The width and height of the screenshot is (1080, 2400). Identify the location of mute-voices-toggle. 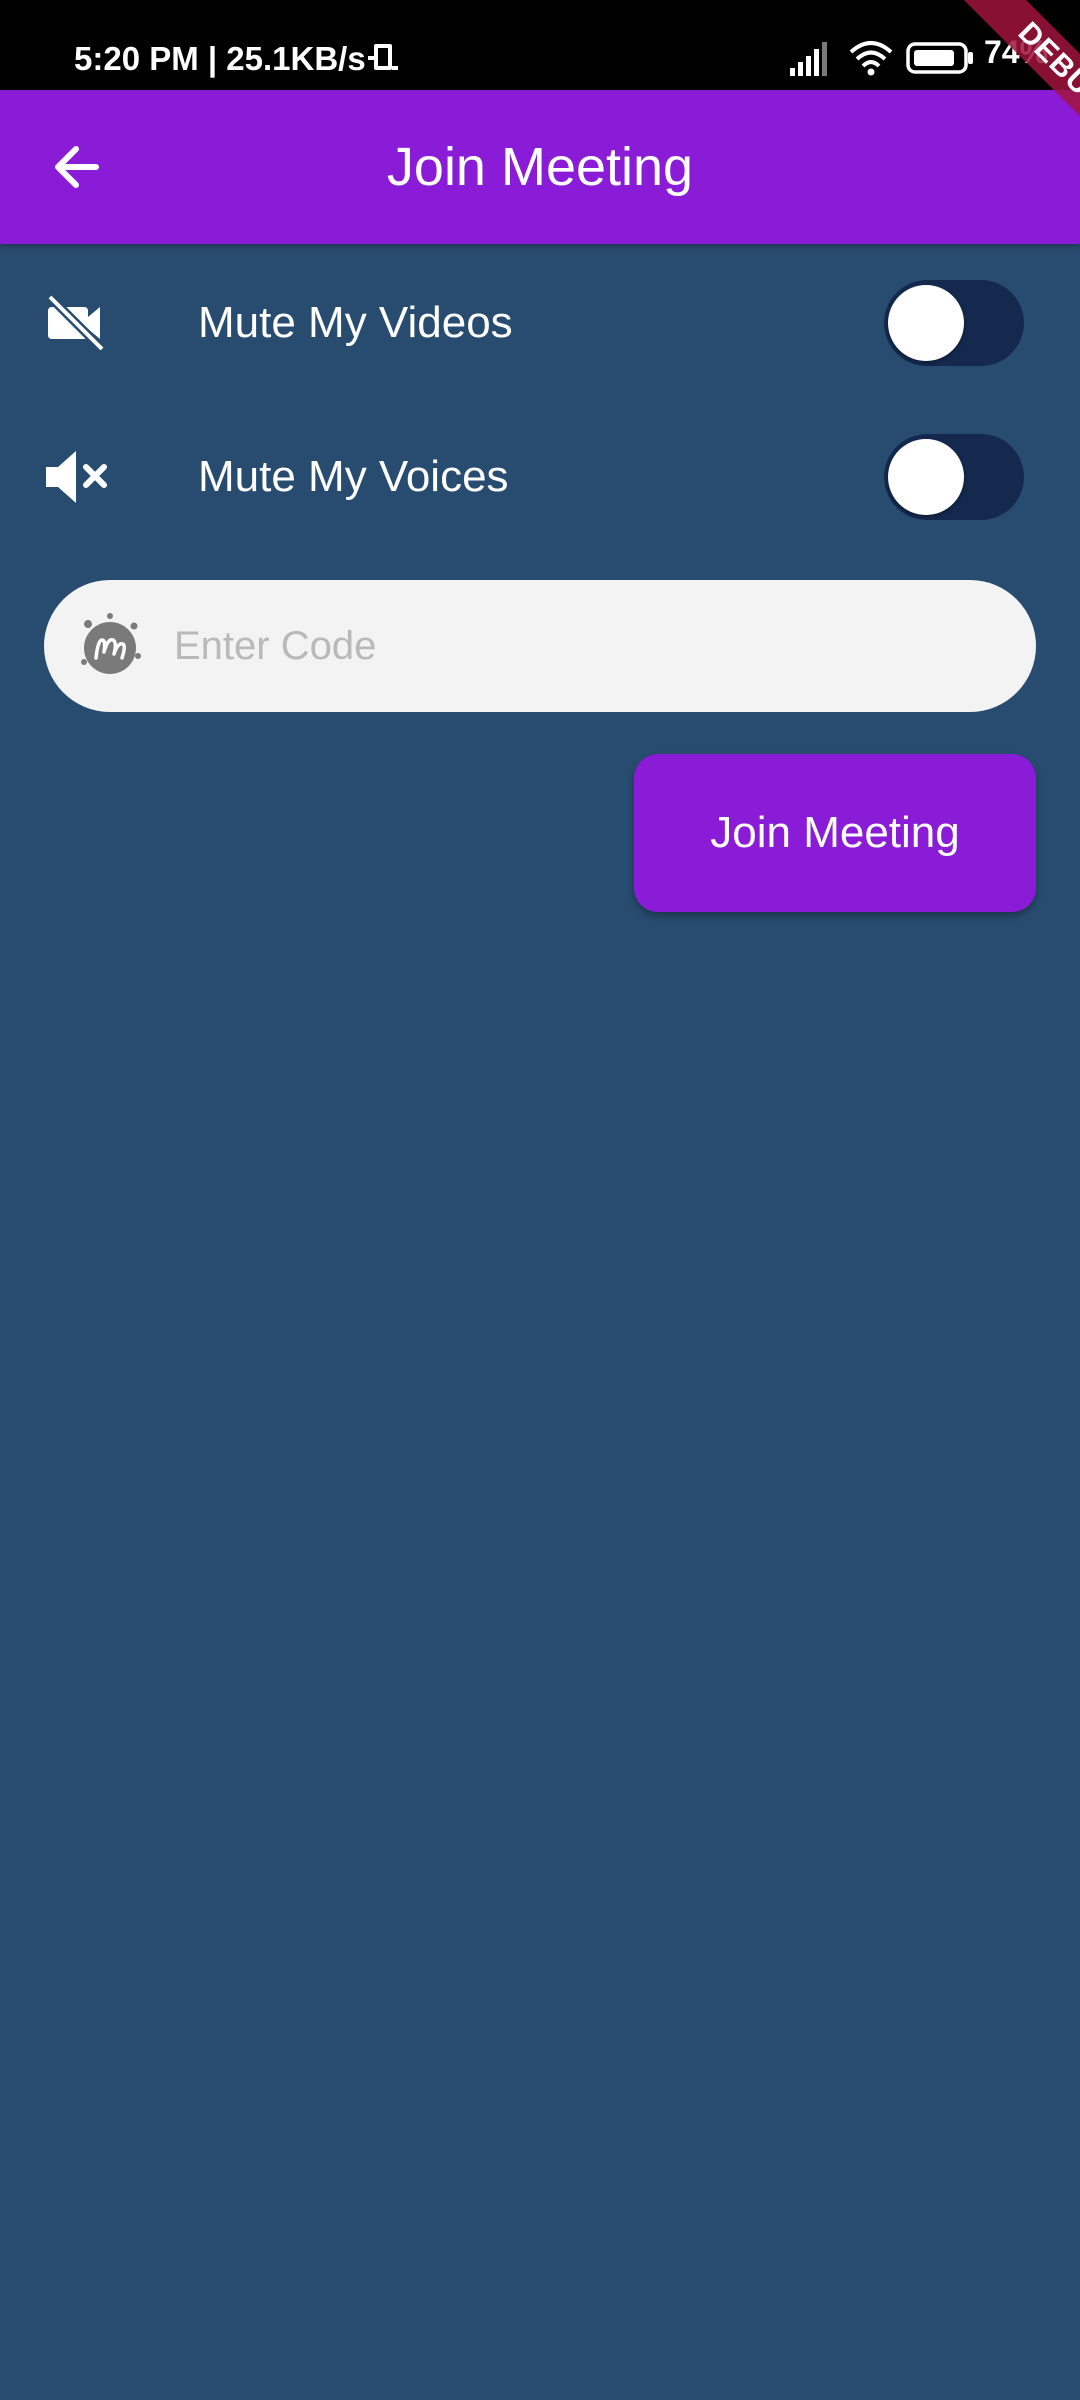
(954, 477).